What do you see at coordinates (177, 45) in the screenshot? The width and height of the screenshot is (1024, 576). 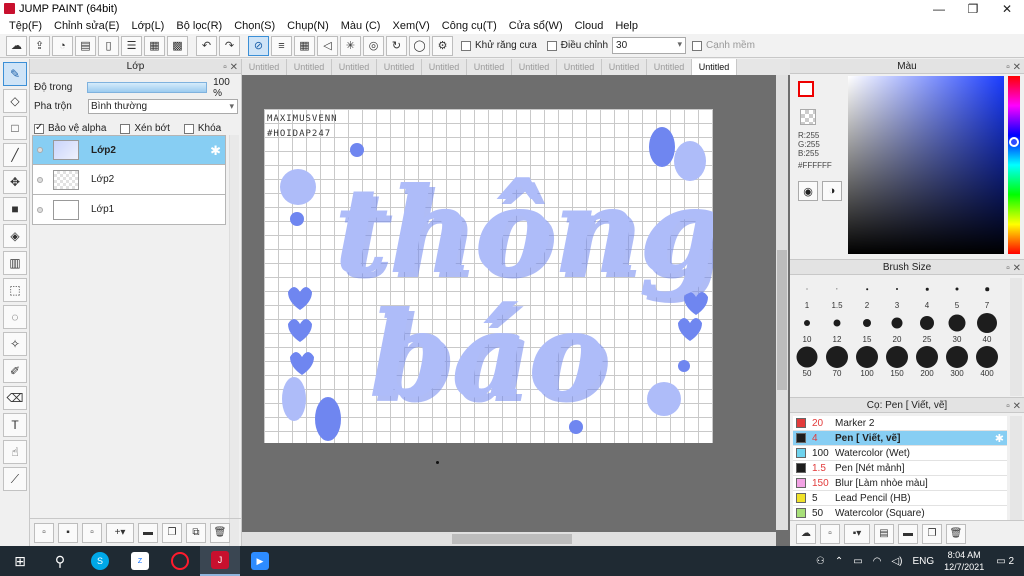 I see `grid-edit-icon: ▩` at bounding box center [177, 45].